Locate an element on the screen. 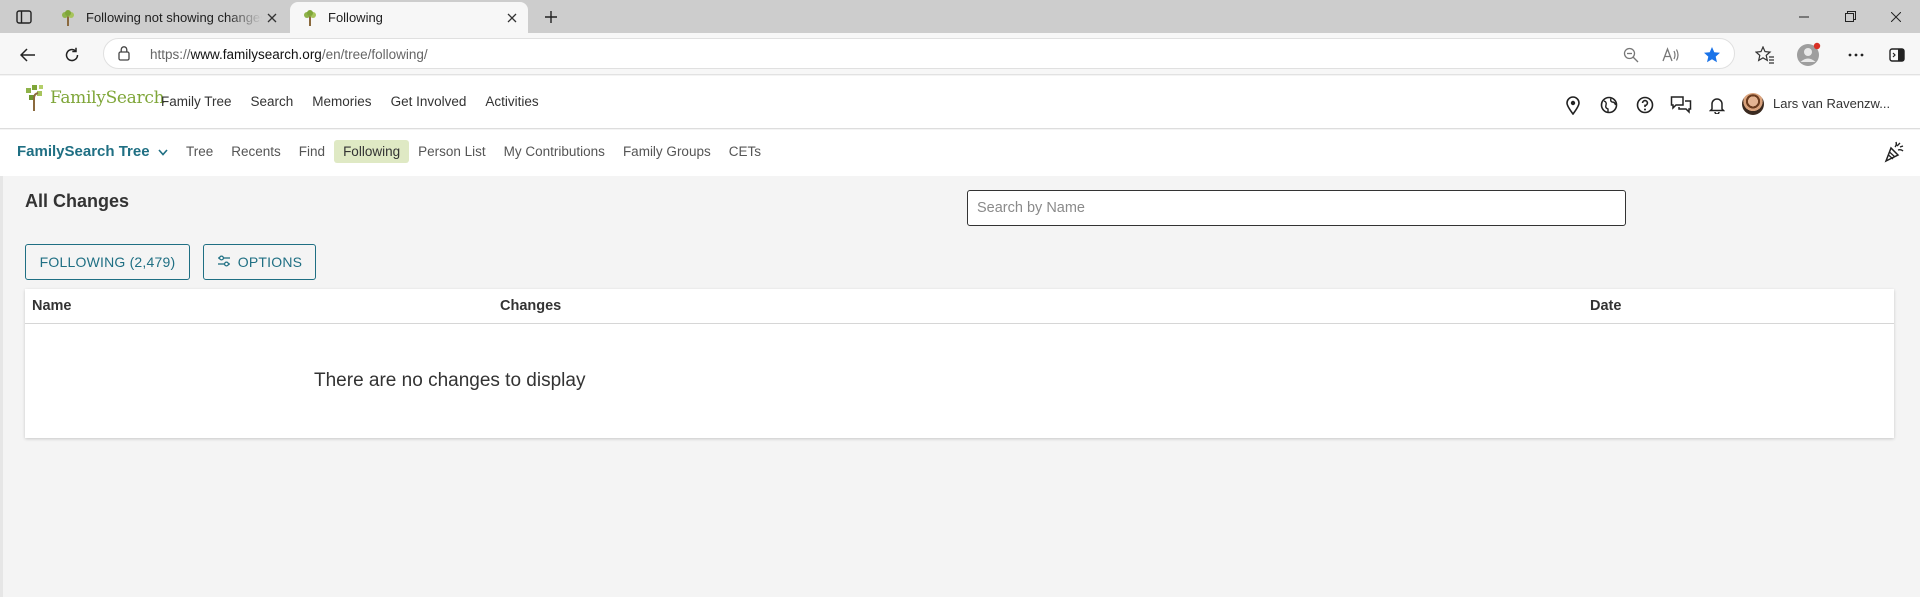 Image resolution: width=1920 pixels, height=597 pixels. nav-activities: Activities is located at coordinates (511, 101).